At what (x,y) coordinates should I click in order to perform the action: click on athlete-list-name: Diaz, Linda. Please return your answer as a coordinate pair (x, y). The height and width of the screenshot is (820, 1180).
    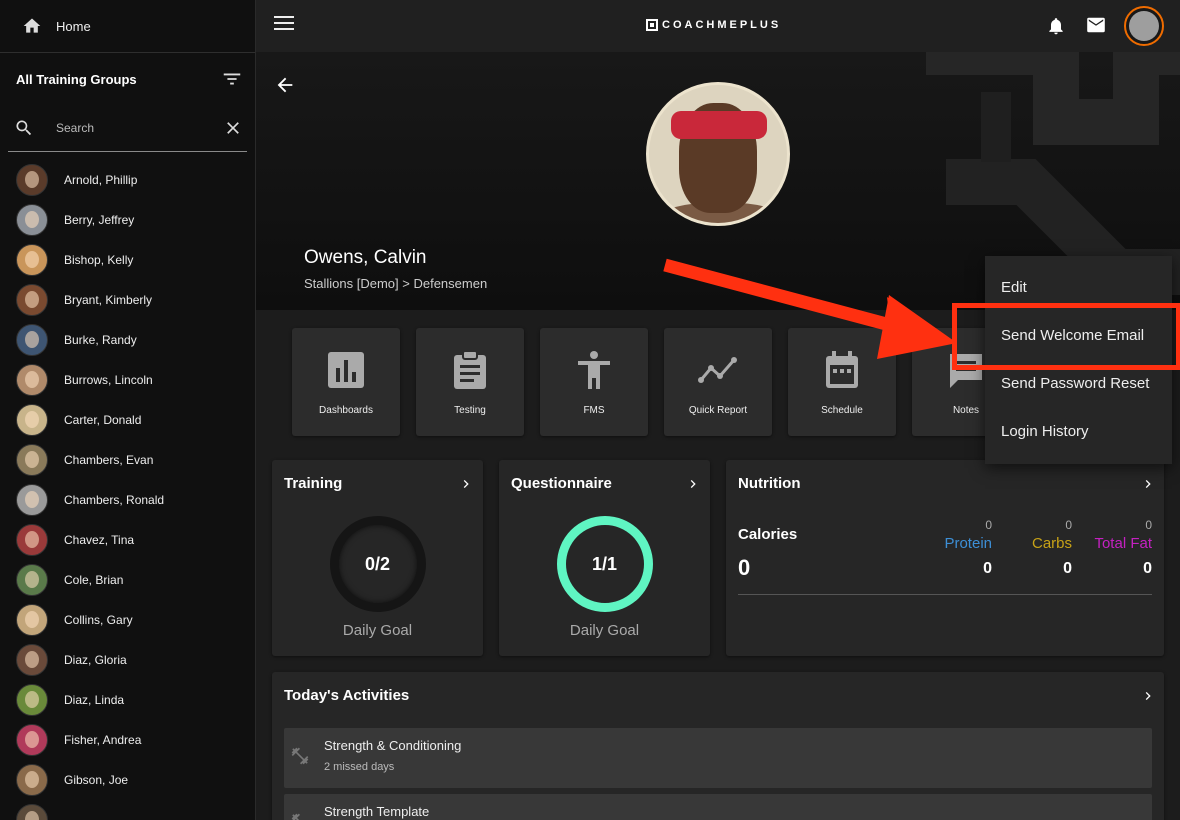
    Looking at the image, I should click on (94, 700).